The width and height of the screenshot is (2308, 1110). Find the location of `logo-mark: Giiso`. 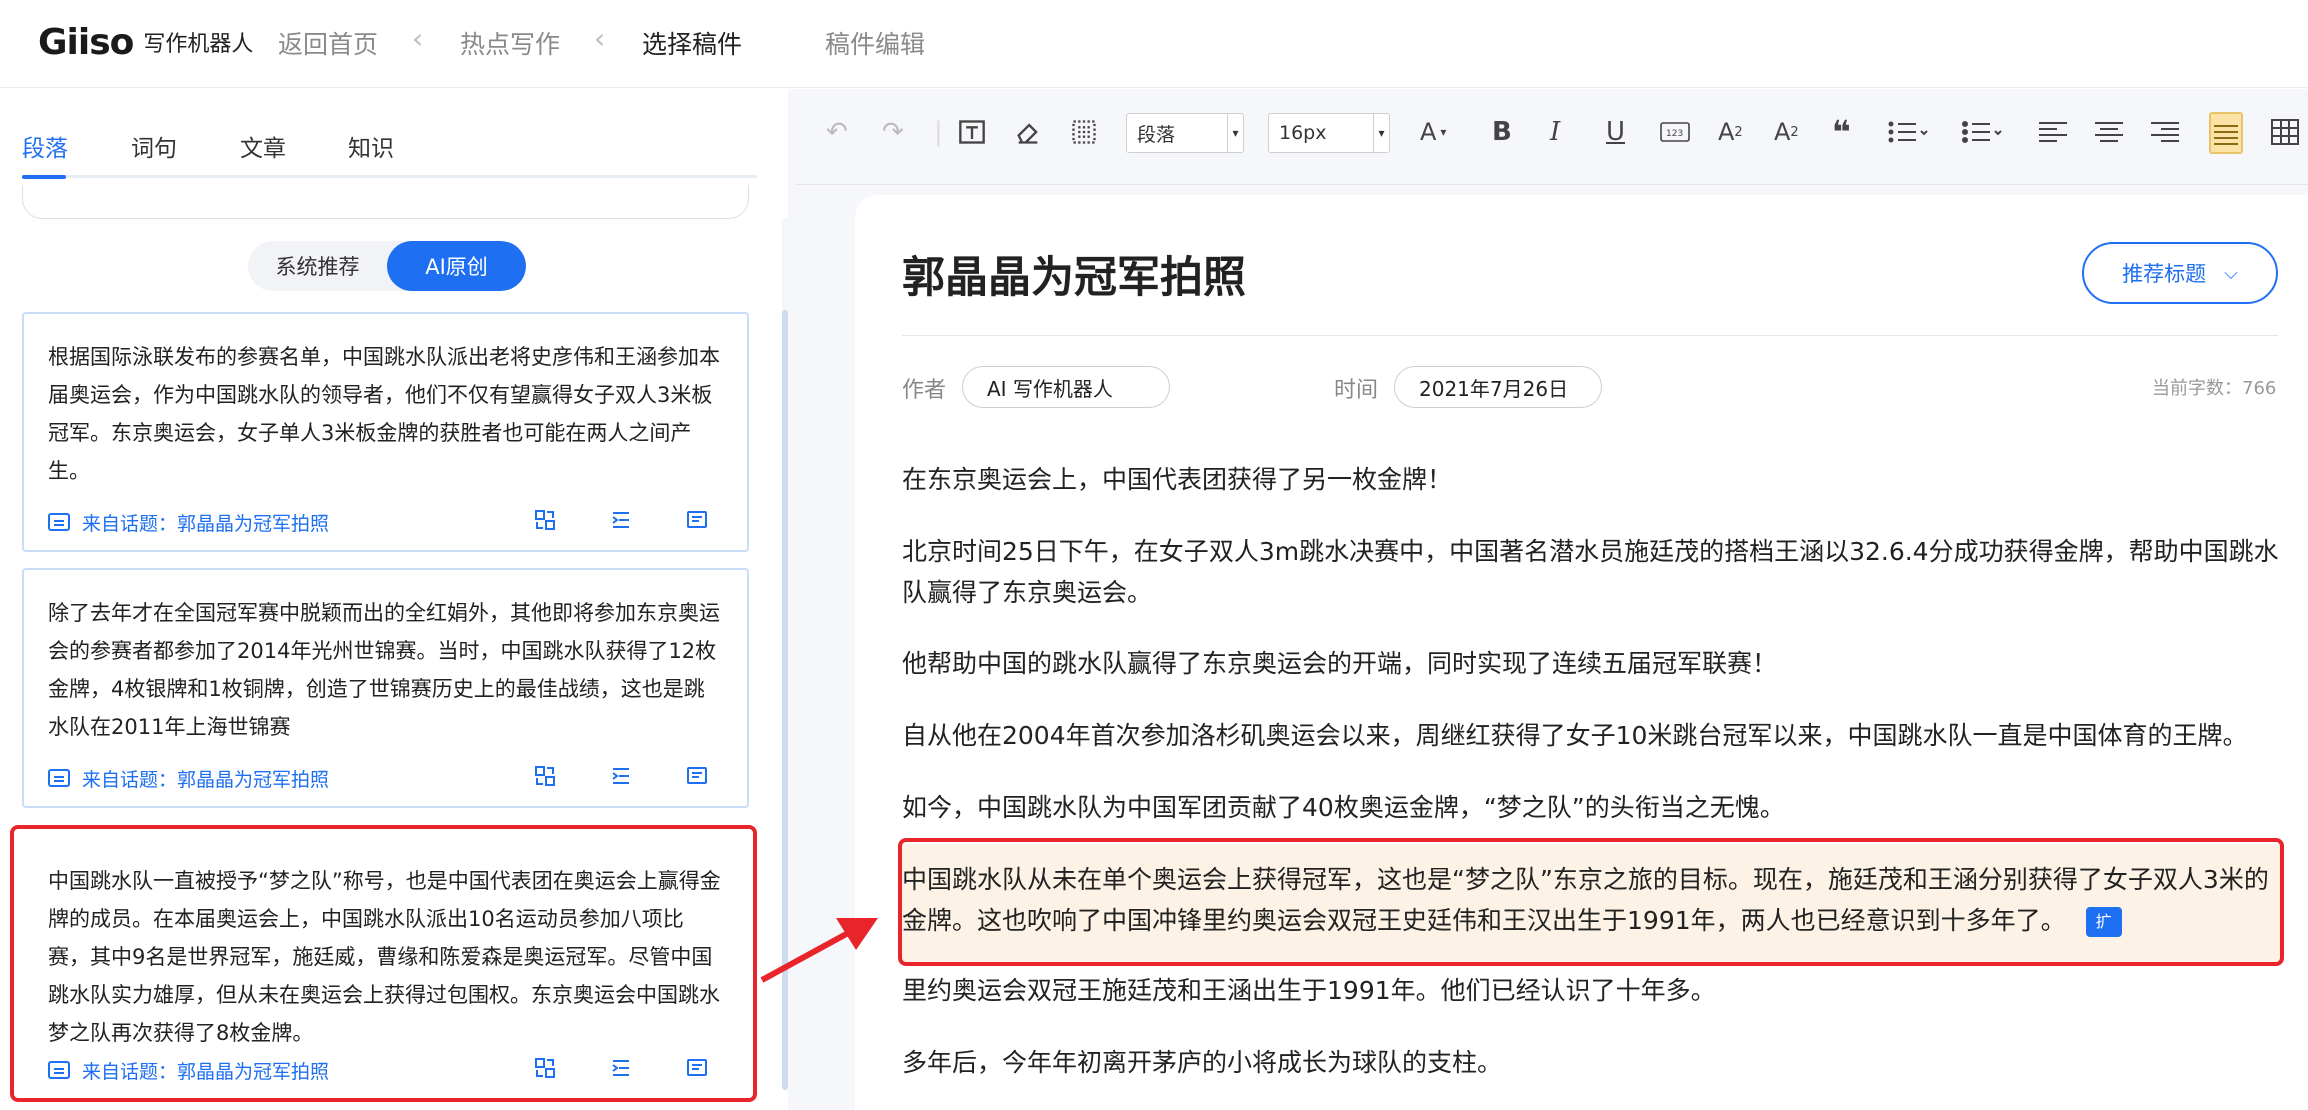

logo-mark: Giiso is located at coordinates (86, 42).